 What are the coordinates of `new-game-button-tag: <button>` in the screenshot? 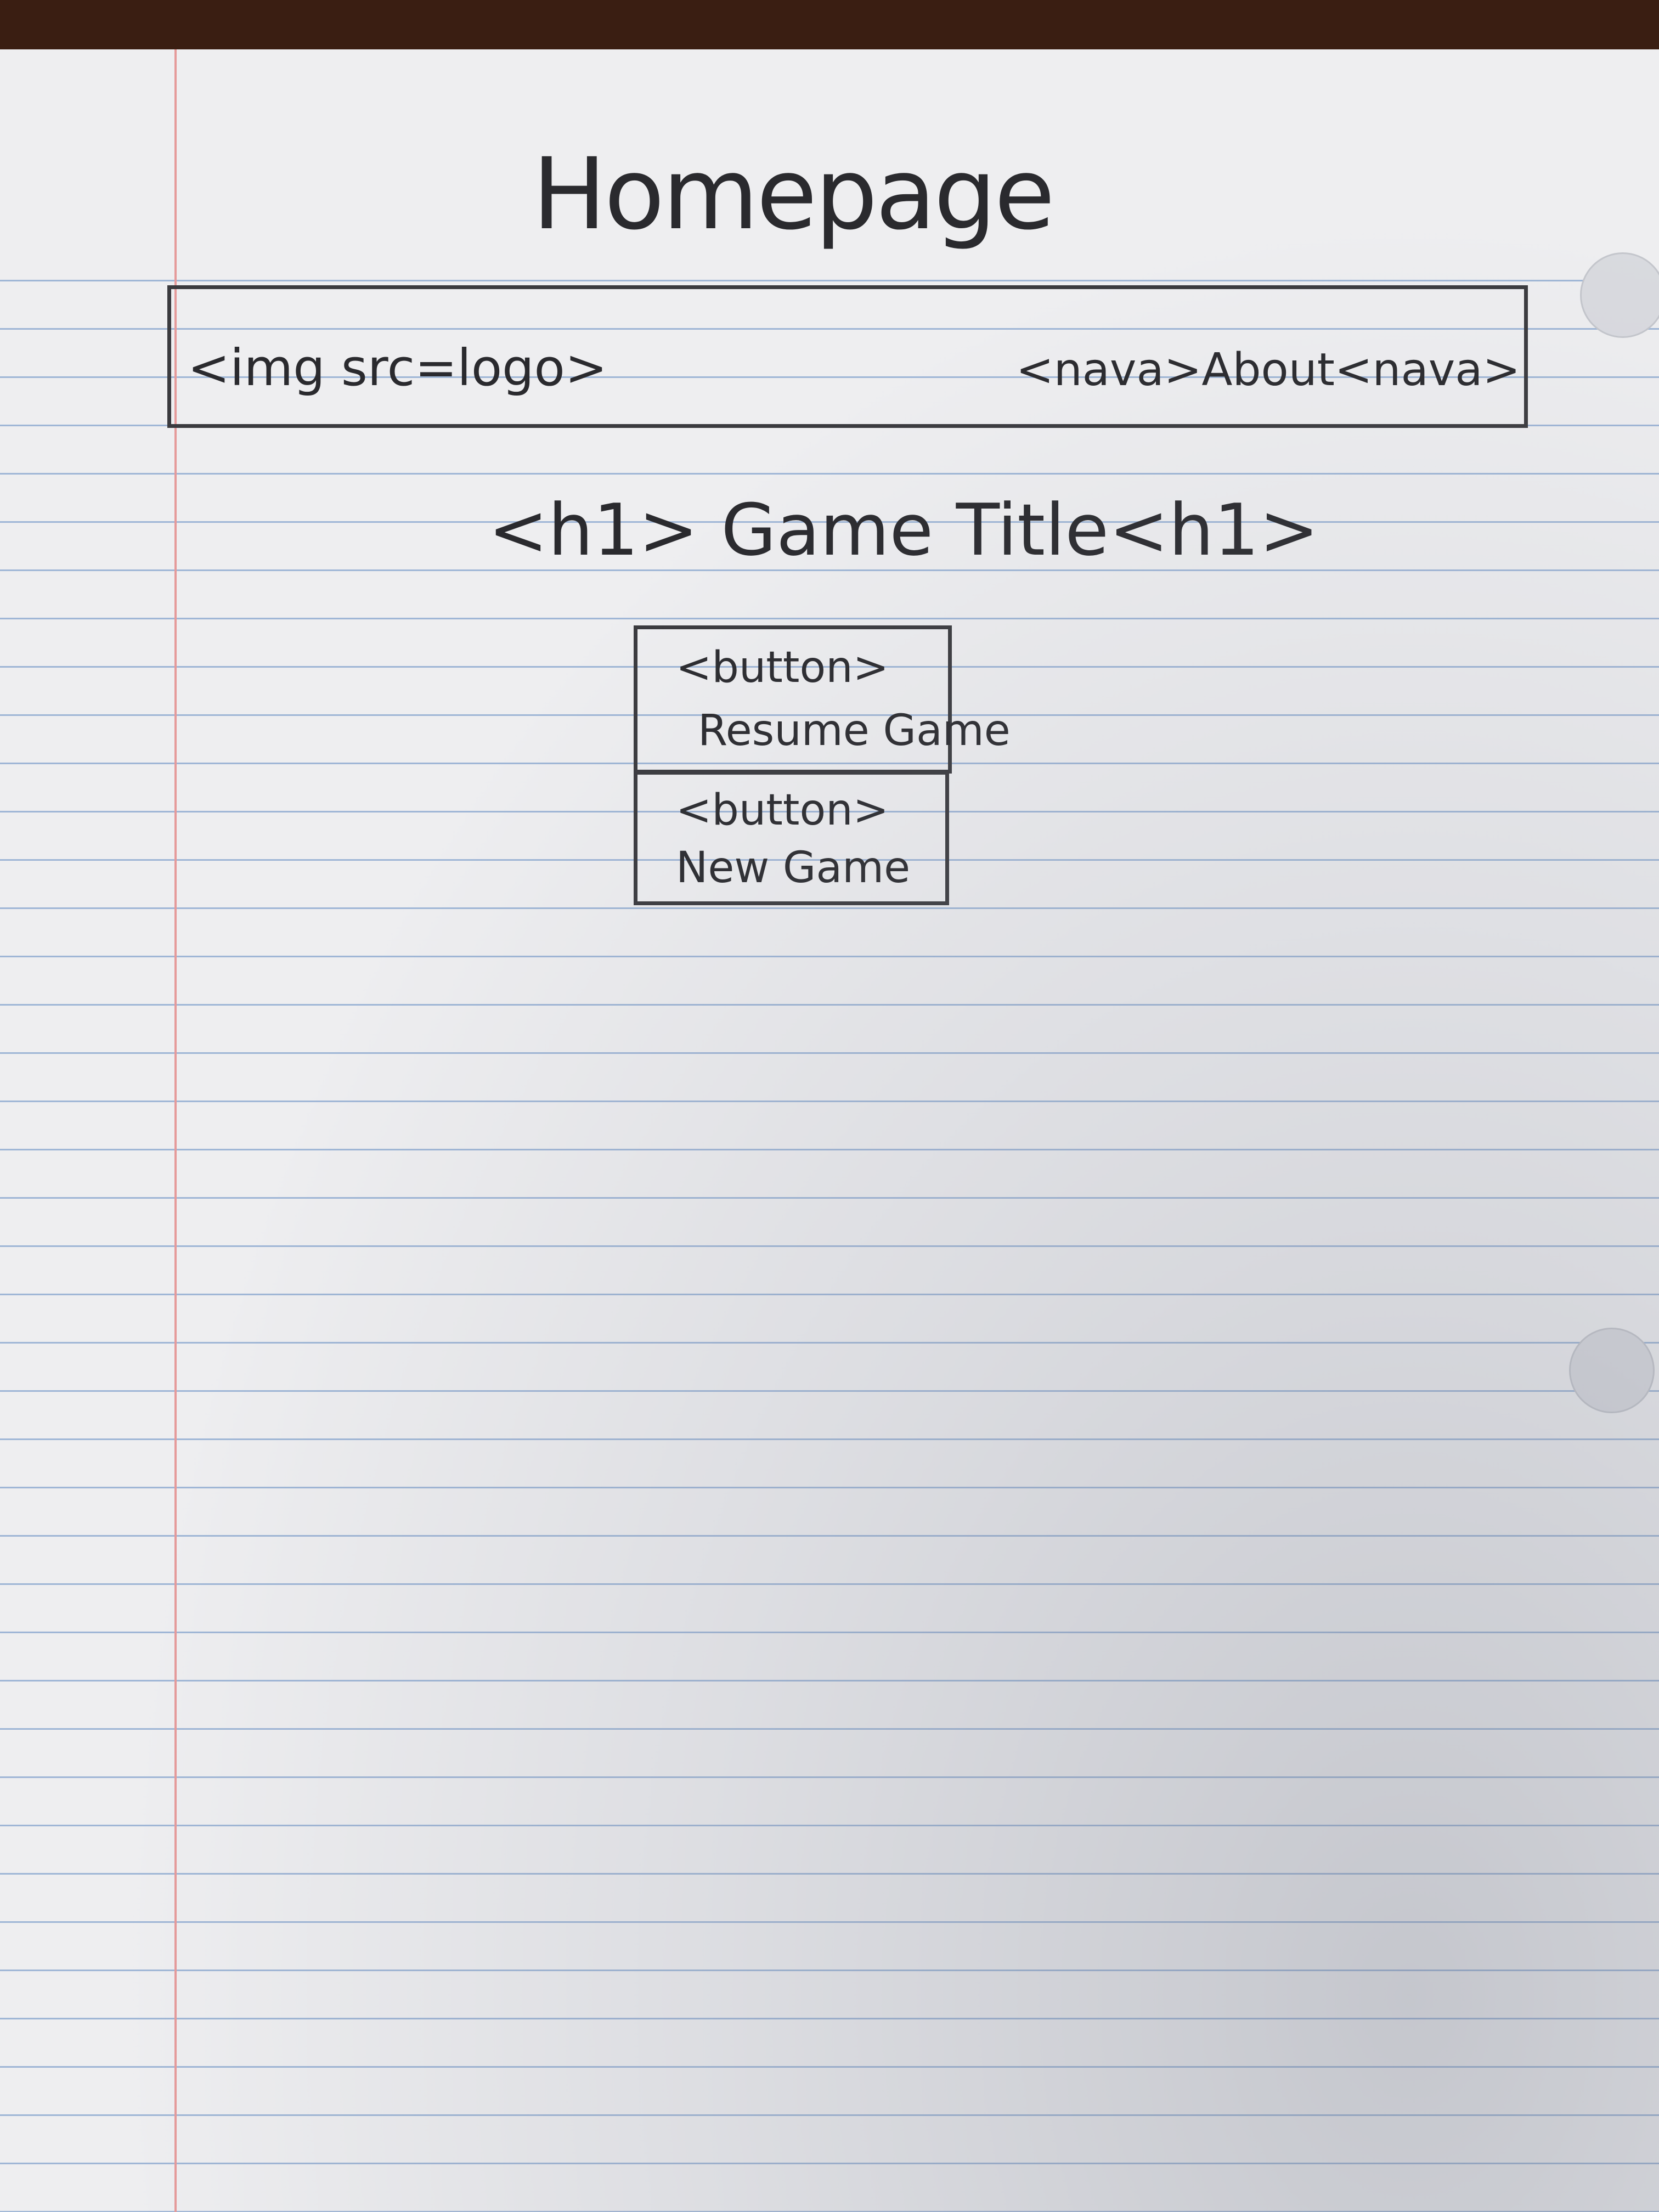 It's located at (782, 811).